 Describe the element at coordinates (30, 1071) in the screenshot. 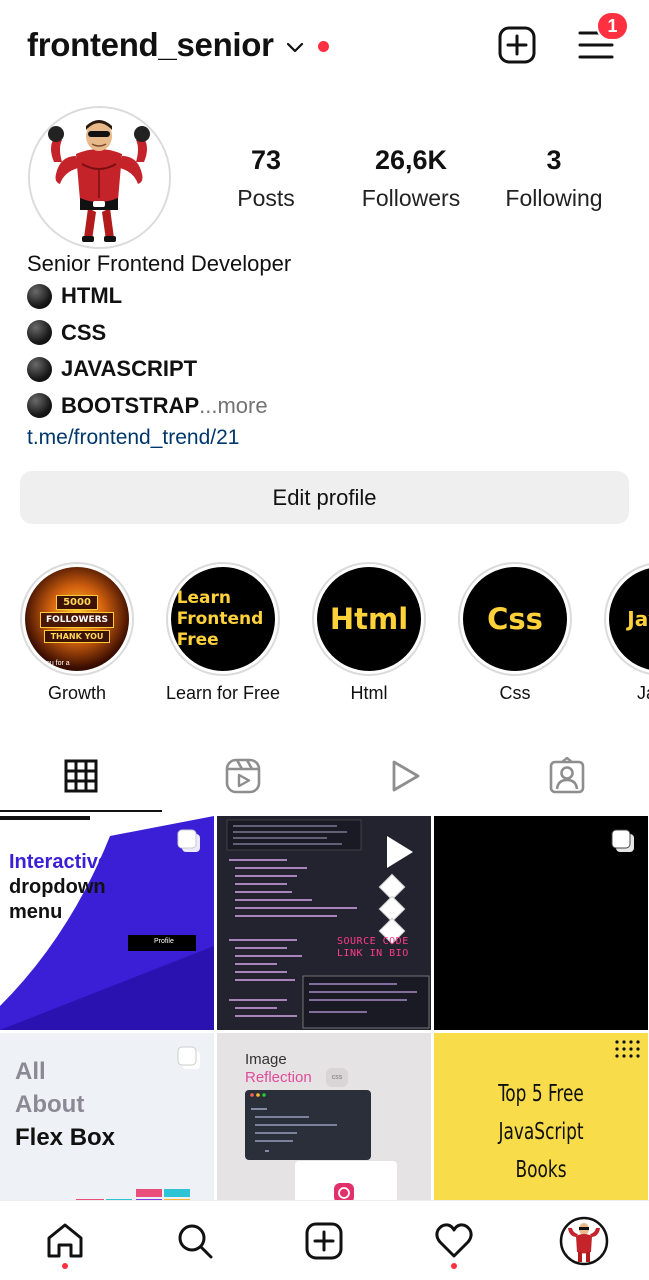

I see `post-title-line: All` at that location.